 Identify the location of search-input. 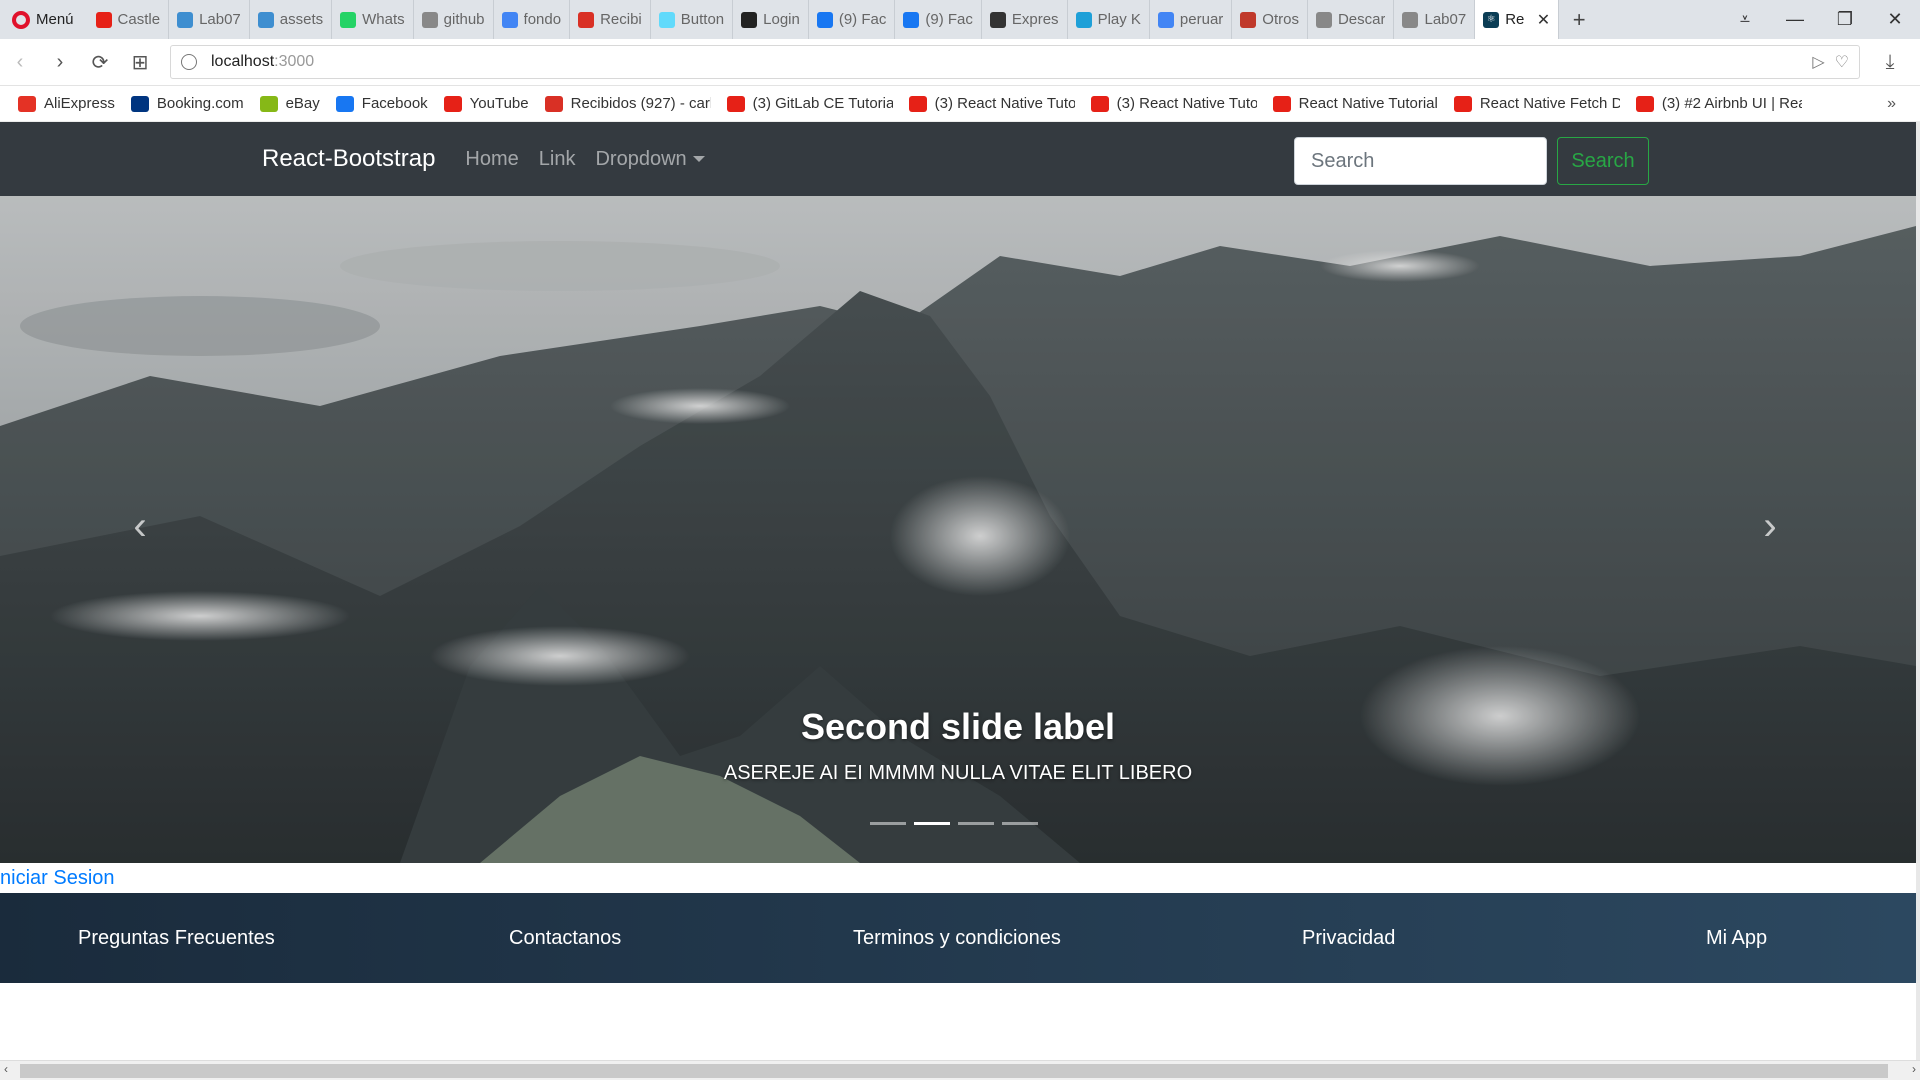
(1420, 161).